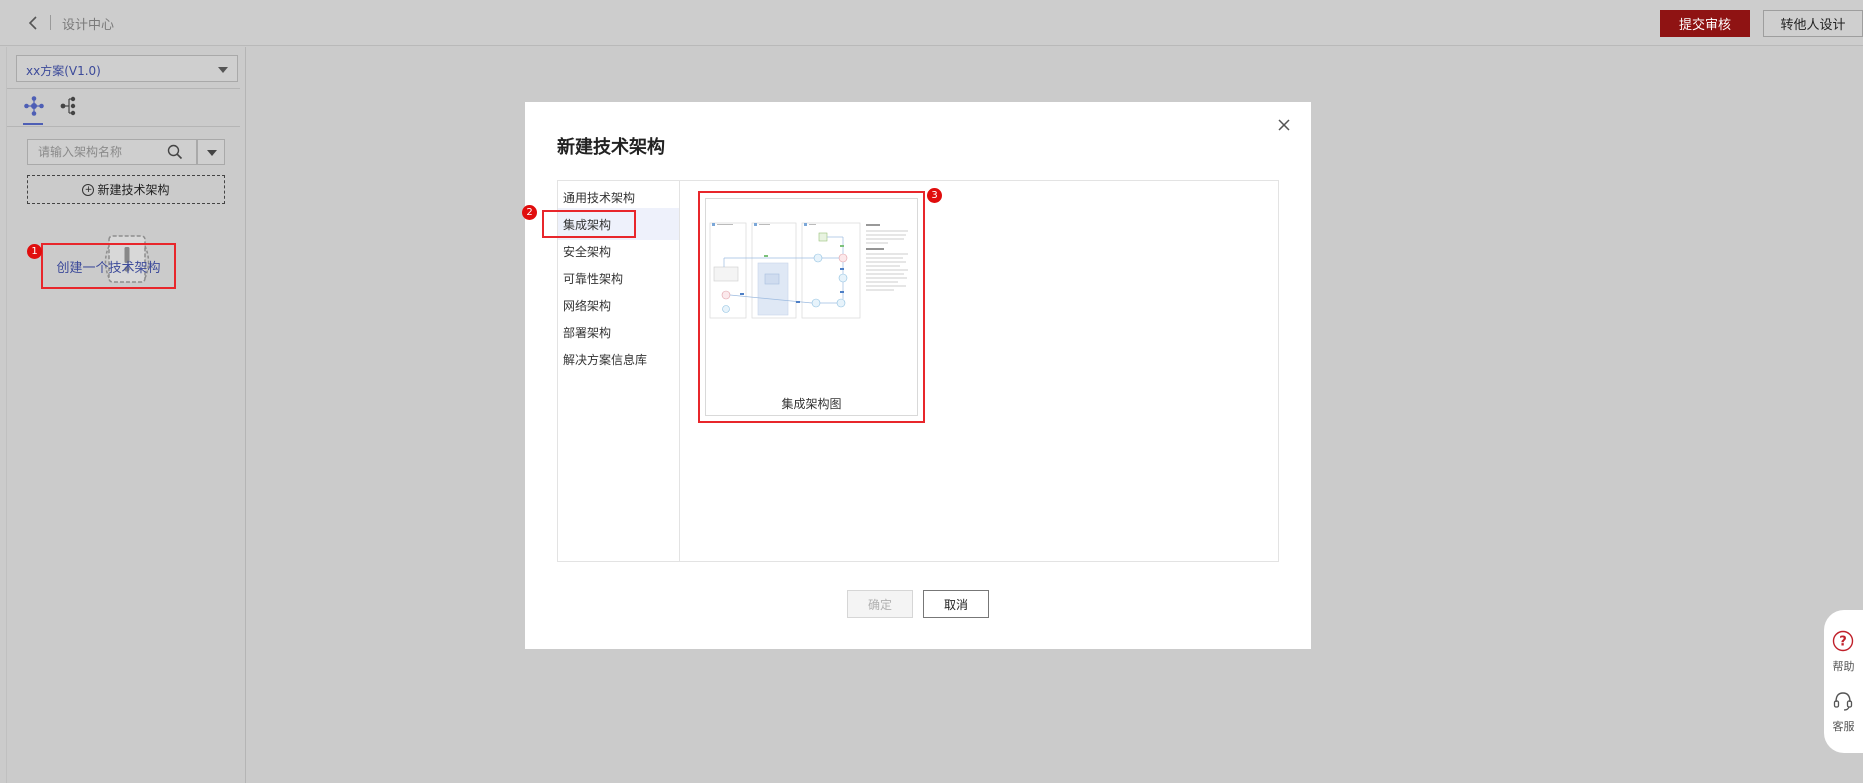  Describe the element at coordinates (1843, 701) in the screenshot. I see `headset-icon` at that location.